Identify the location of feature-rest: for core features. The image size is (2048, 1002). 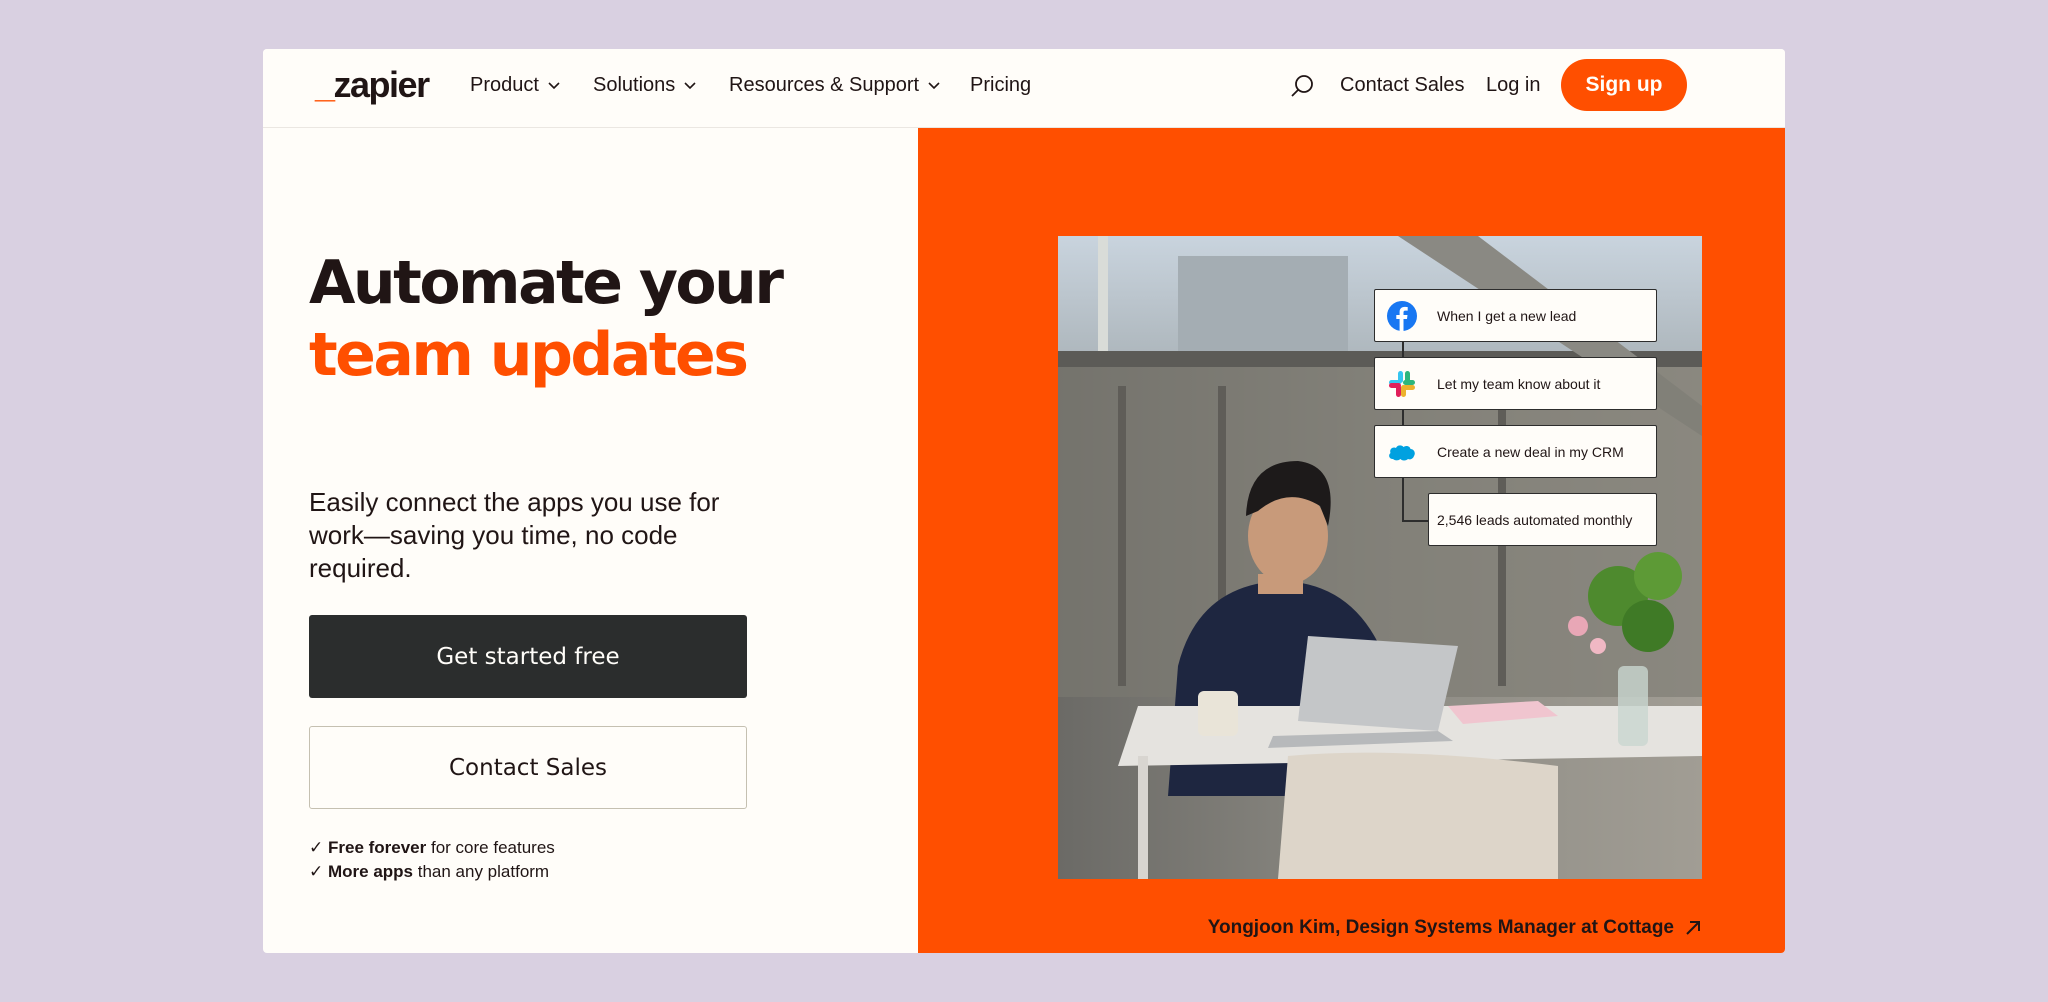
(490, 847).